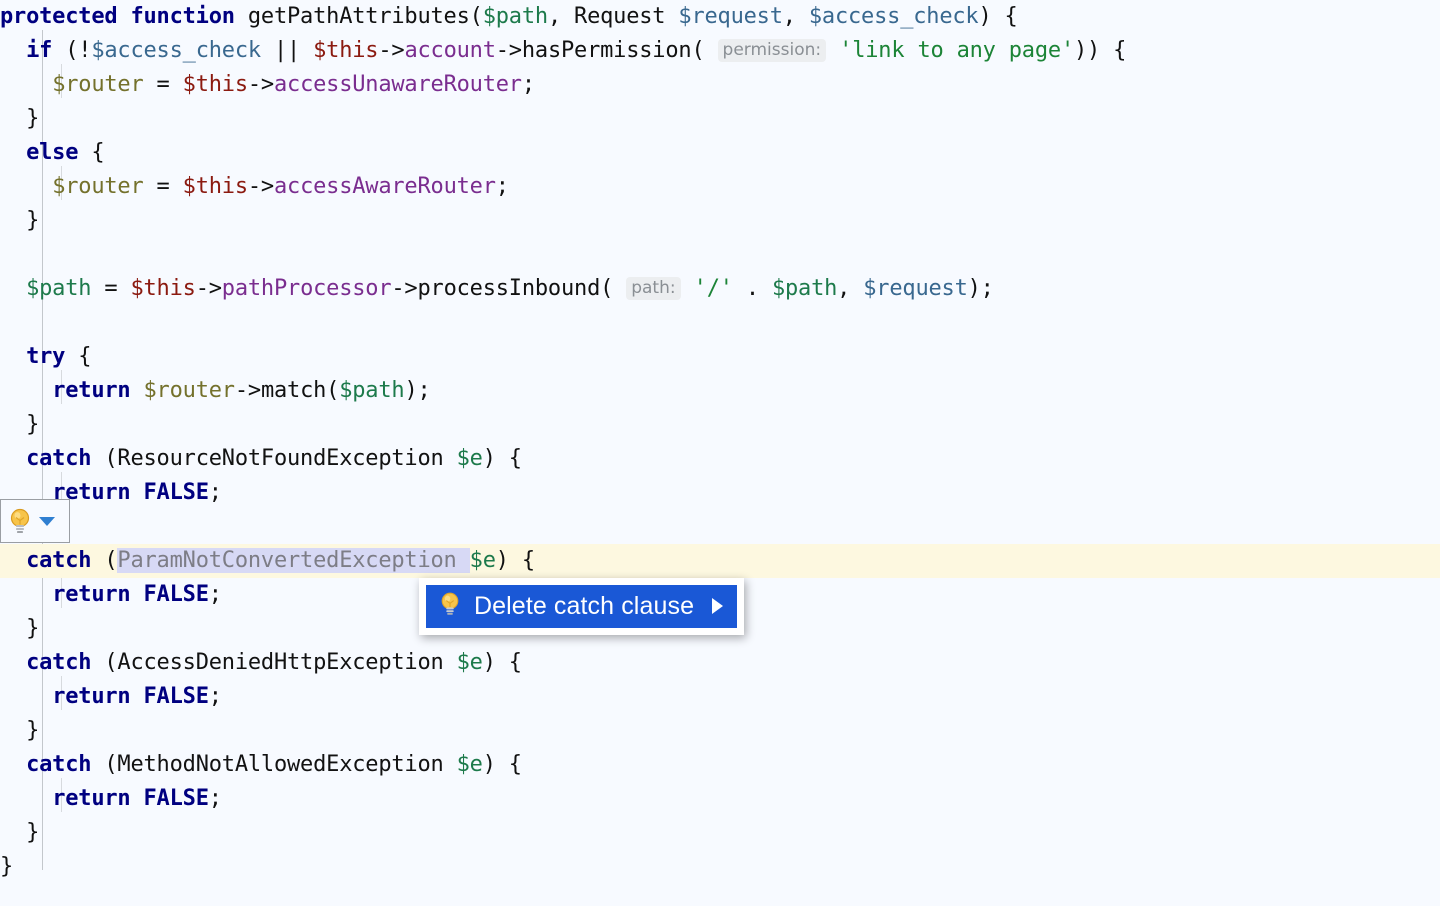  What do you see at coordinates (20, 521) in the screenshot?
I see `lightbulb-icon` at bounding box center [20, 521].